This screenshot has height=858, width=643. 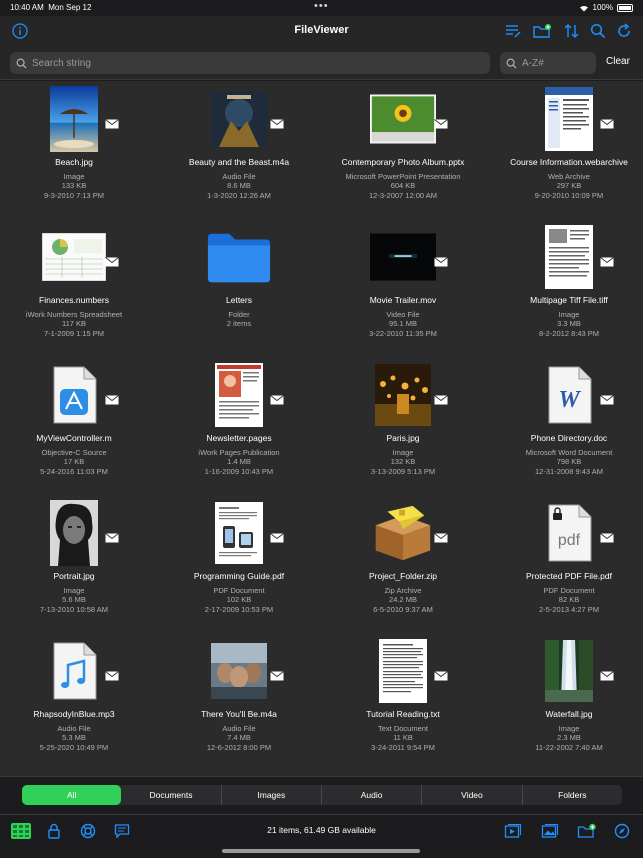 I want to click on file-item: Letters Folder 2 items, so click(x=239, y=288).